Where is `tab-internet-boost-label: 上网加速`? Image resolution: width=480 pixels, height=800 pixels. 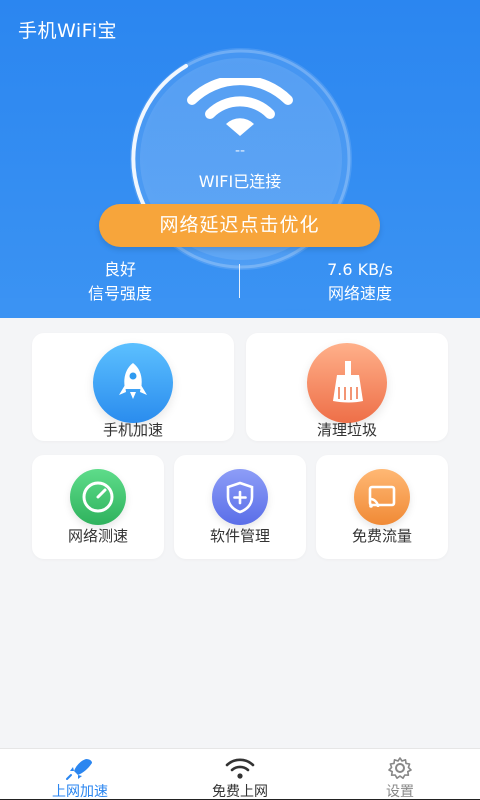
tab-internet-boost-label: 上网加速 is located at coordinates (80, 792).